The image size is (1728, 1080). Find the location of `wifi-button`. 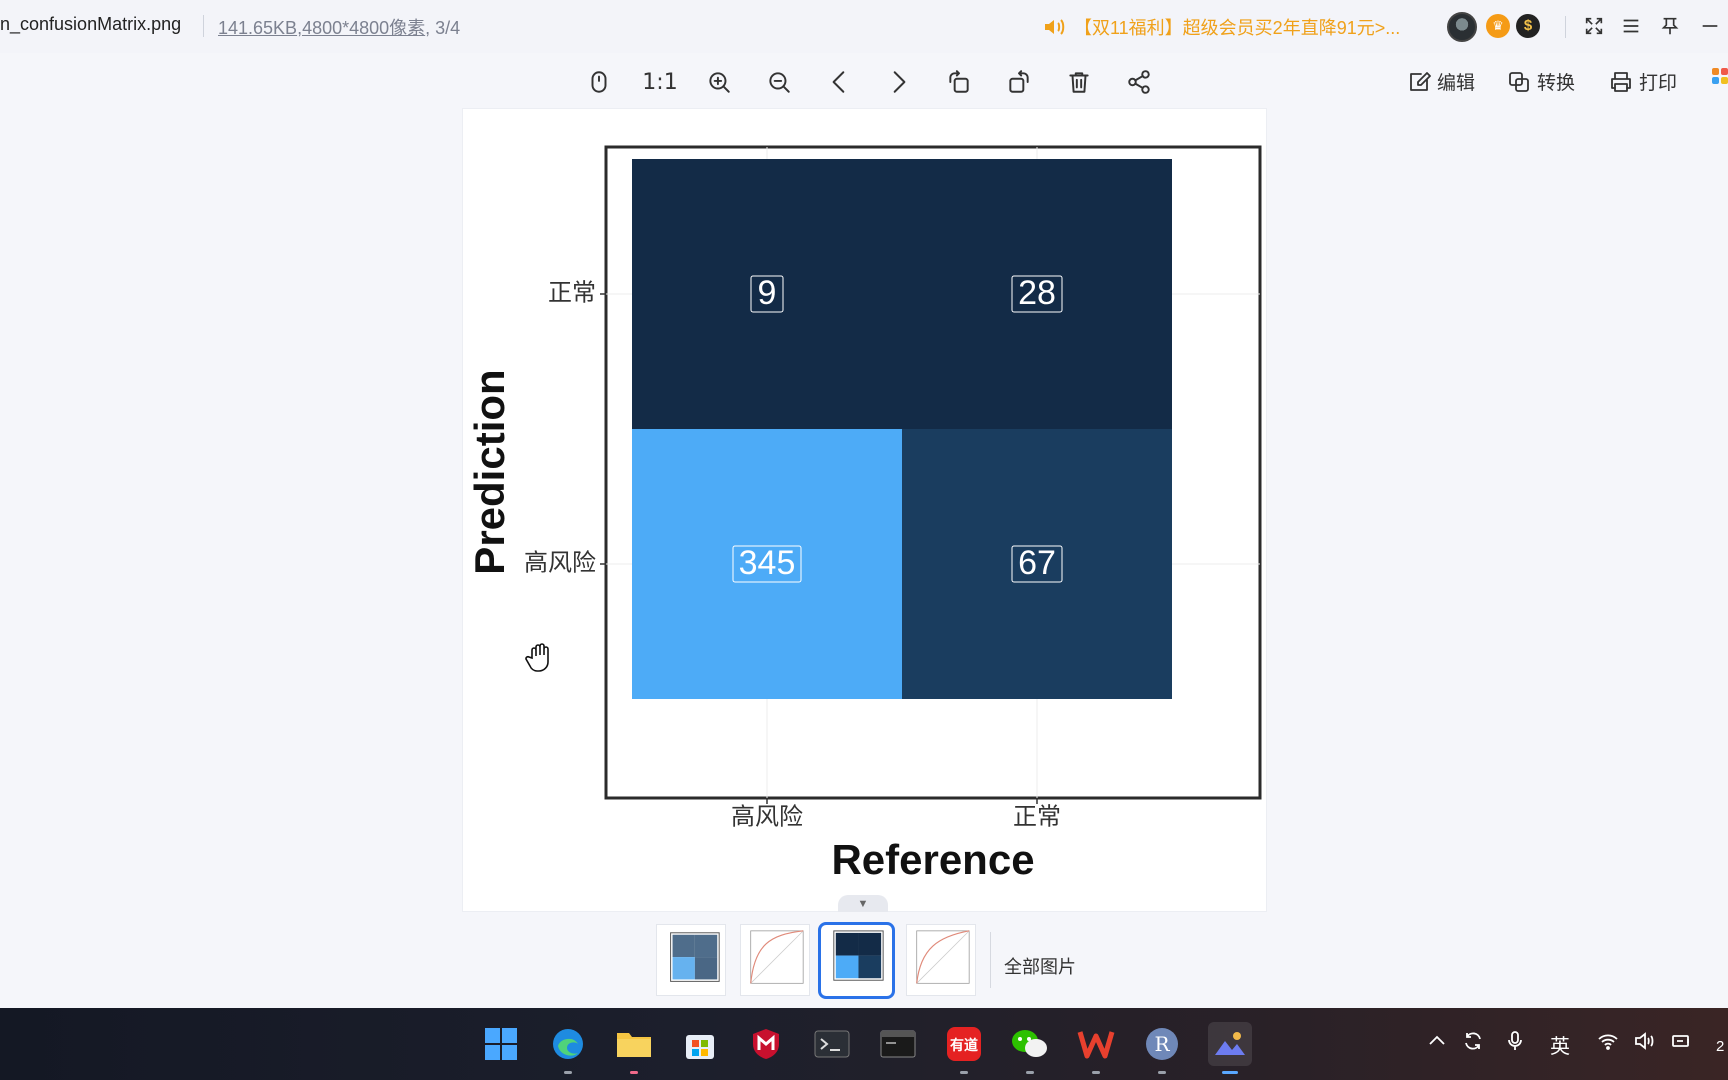

wifi-button is located at coordinates (1608, 1044).